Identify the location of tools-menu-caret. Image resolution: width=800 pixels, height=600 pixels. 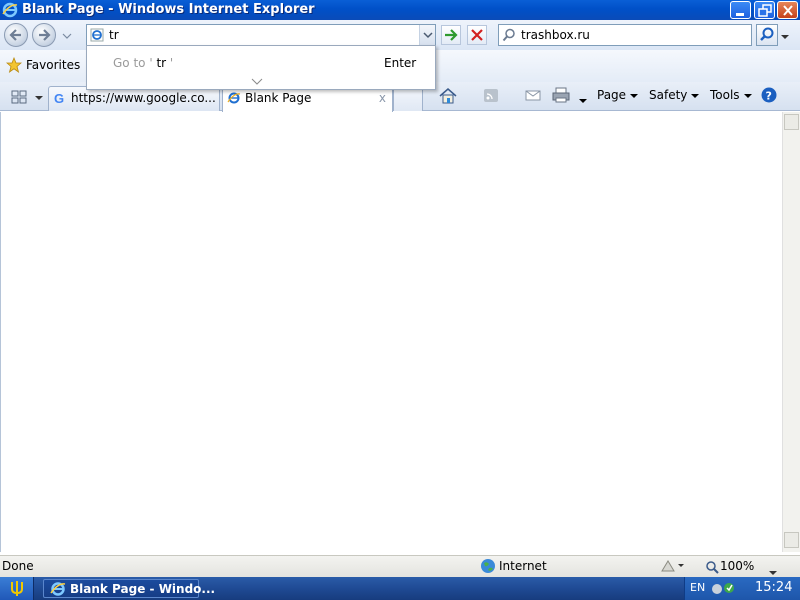
(747, 95).